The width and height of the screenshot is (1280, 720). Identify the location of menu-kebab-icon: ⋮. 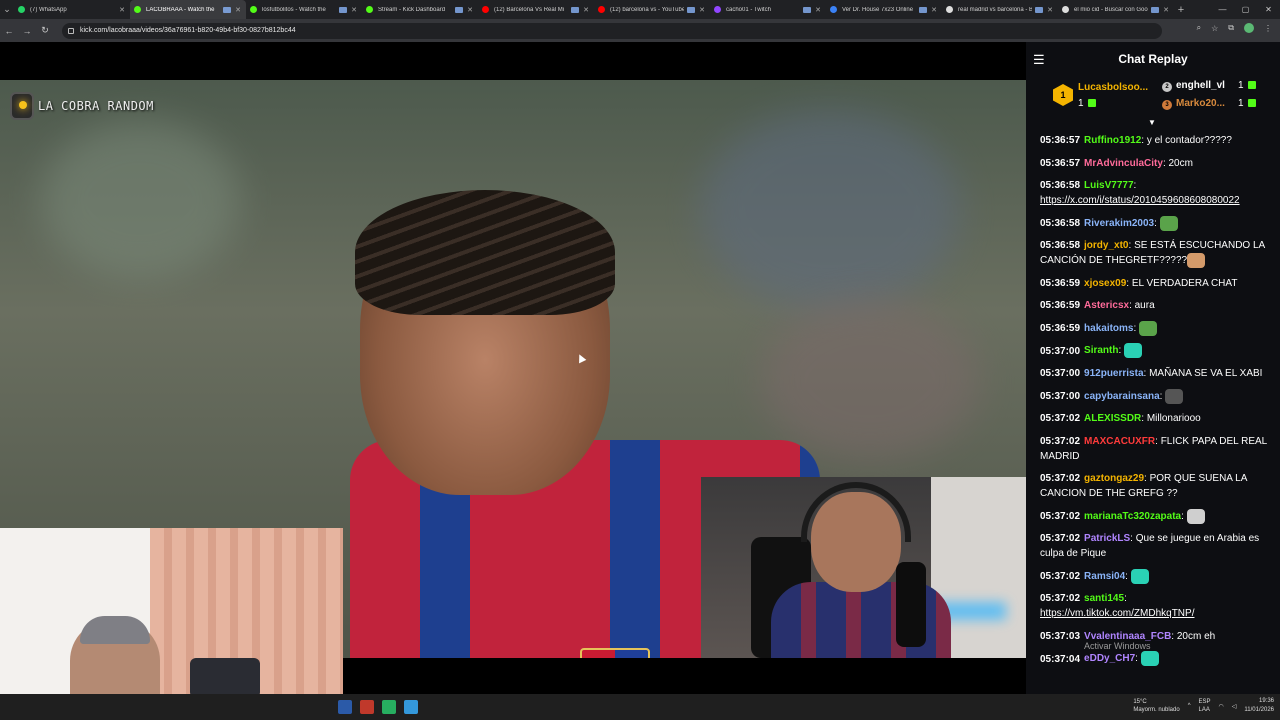
(1268, 28).